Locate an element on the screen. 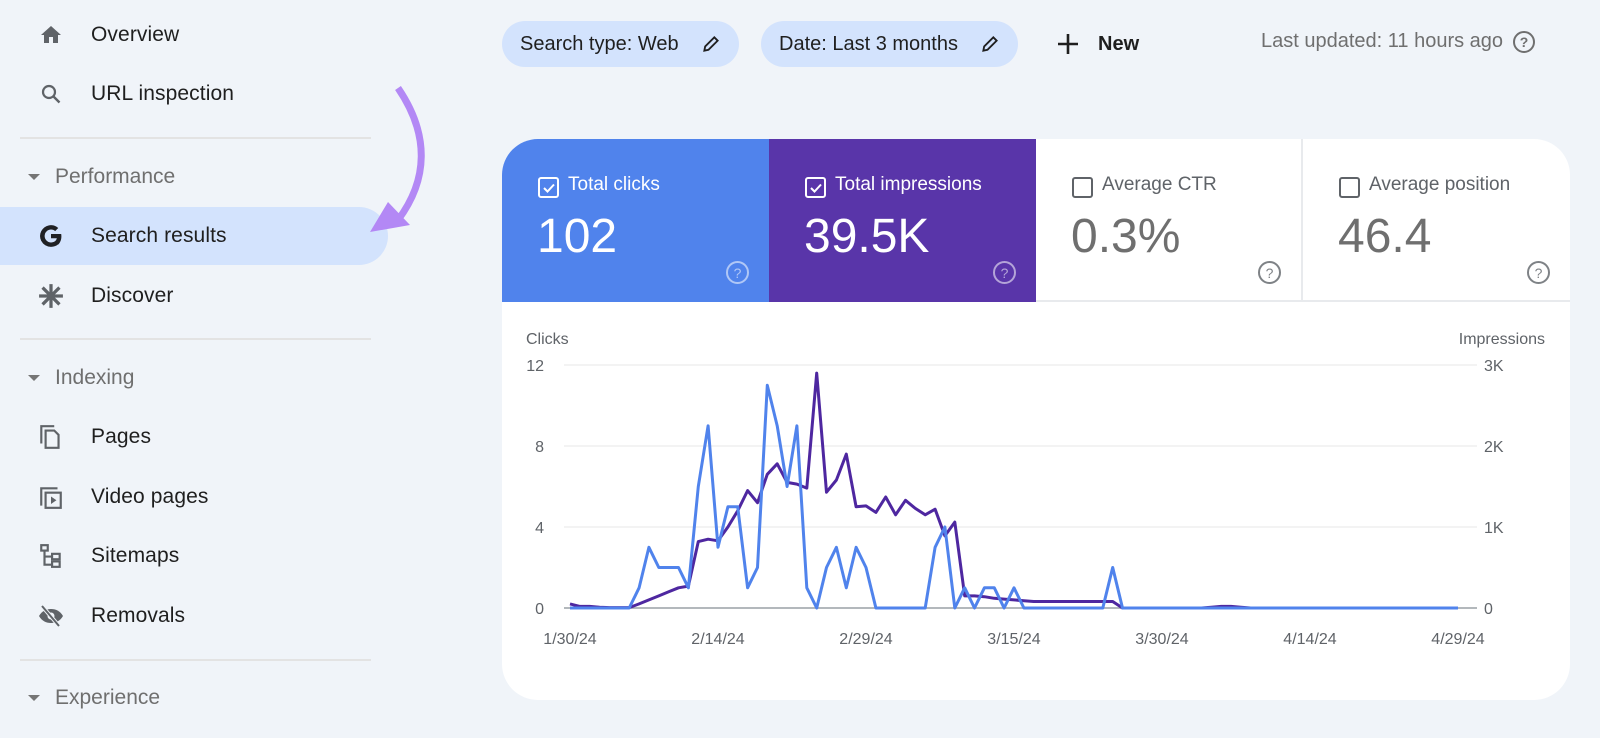 This screenshot has height=738, width=1600. sidebar-item-label: Removals is located at coordinates (138, 615).